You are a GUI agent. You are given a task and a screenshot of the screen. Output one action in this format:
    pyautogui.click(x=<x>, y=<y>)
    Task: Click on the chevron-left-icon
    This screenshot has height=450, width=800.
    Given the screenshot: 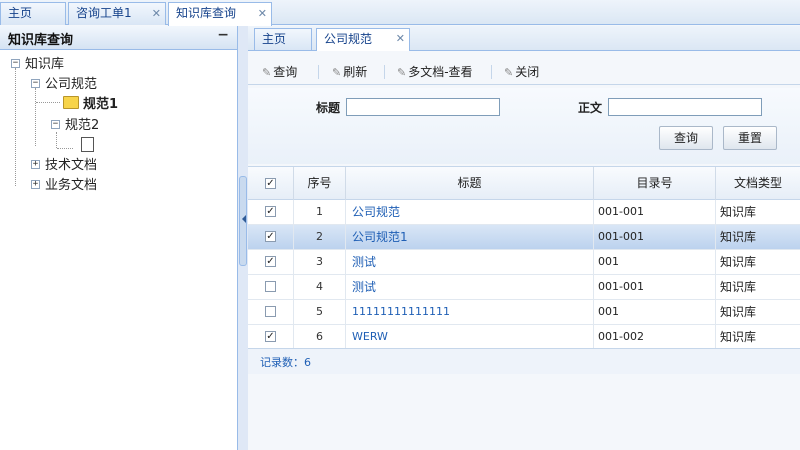 What is the action you would take?
    pyautogui.click(x=244, y=219)
    